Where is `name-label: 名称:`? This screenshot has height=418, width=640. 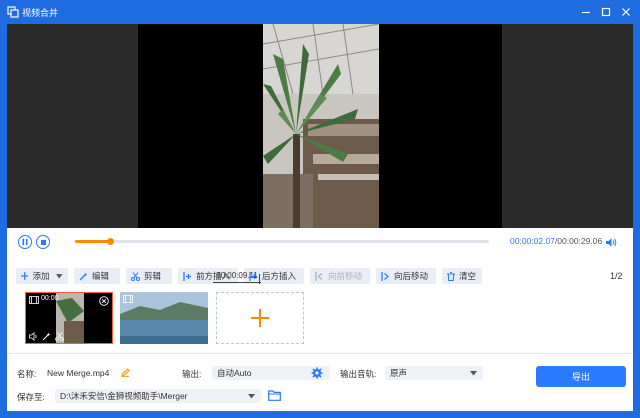 name-label: 名称: is located at coordinates (27, 374).